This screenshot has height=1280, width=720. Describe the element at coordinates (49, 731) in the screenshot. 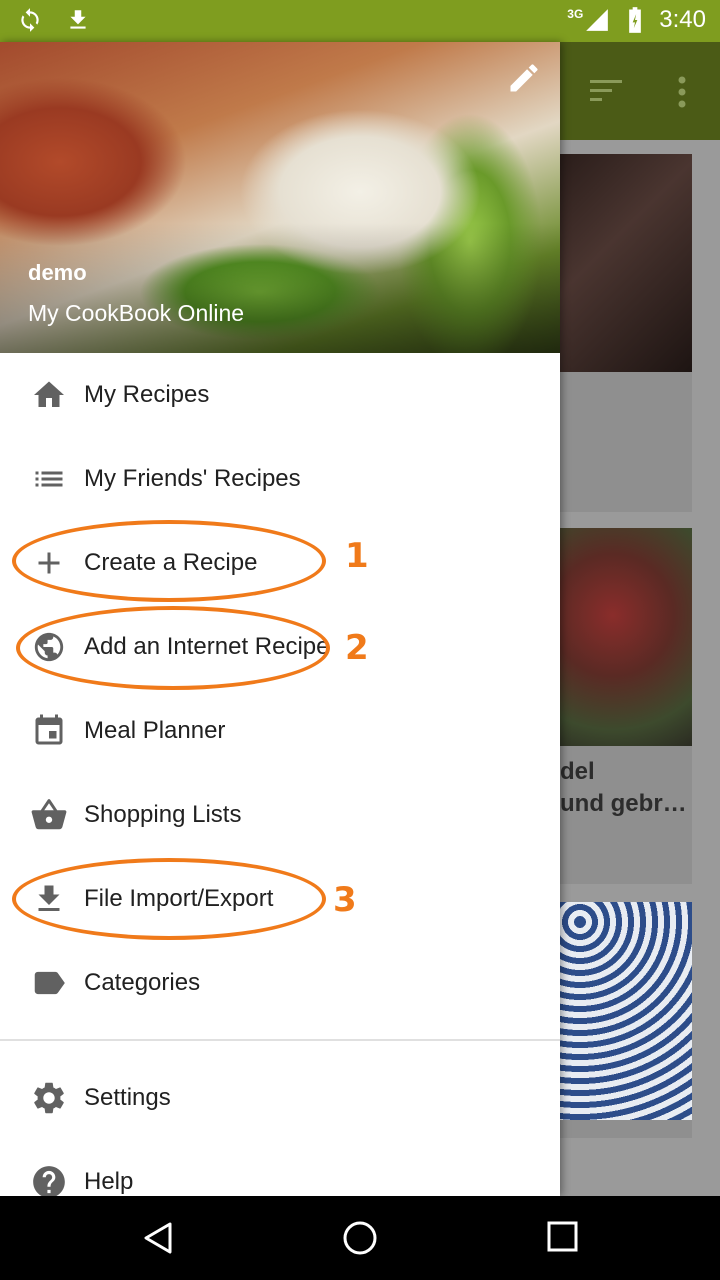

I see `calendar-icon` at that location.